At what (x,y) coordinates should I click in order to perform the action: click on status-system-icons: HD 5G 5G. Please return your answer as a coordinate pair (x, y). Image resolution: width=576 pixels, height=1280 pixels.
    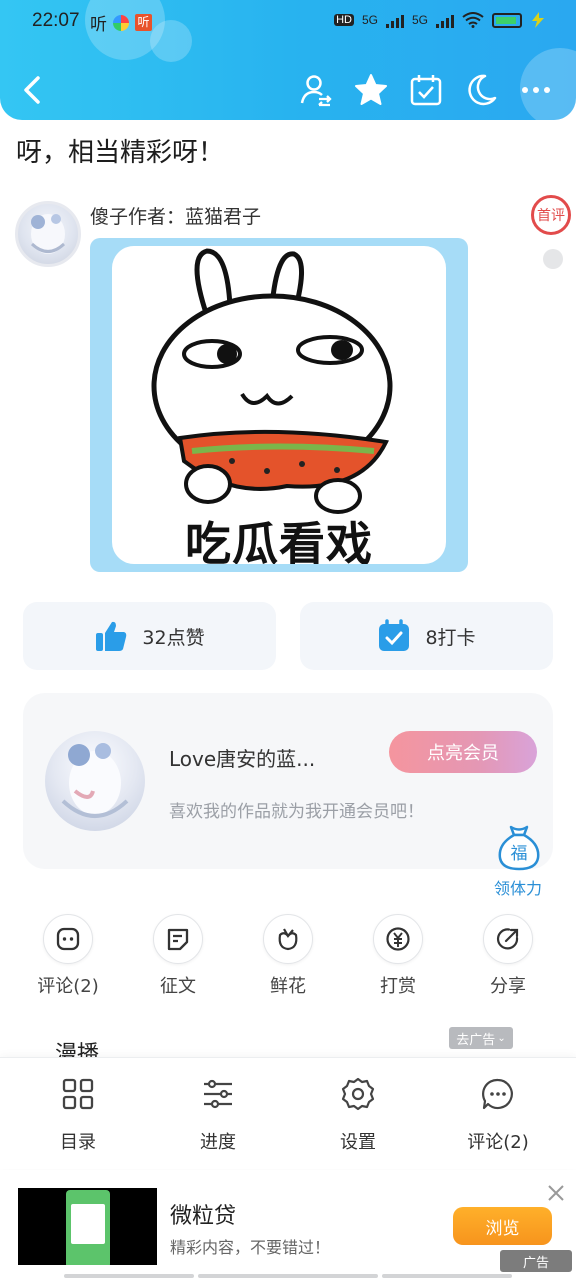
    Looking at the image, I should click on (440, 20).